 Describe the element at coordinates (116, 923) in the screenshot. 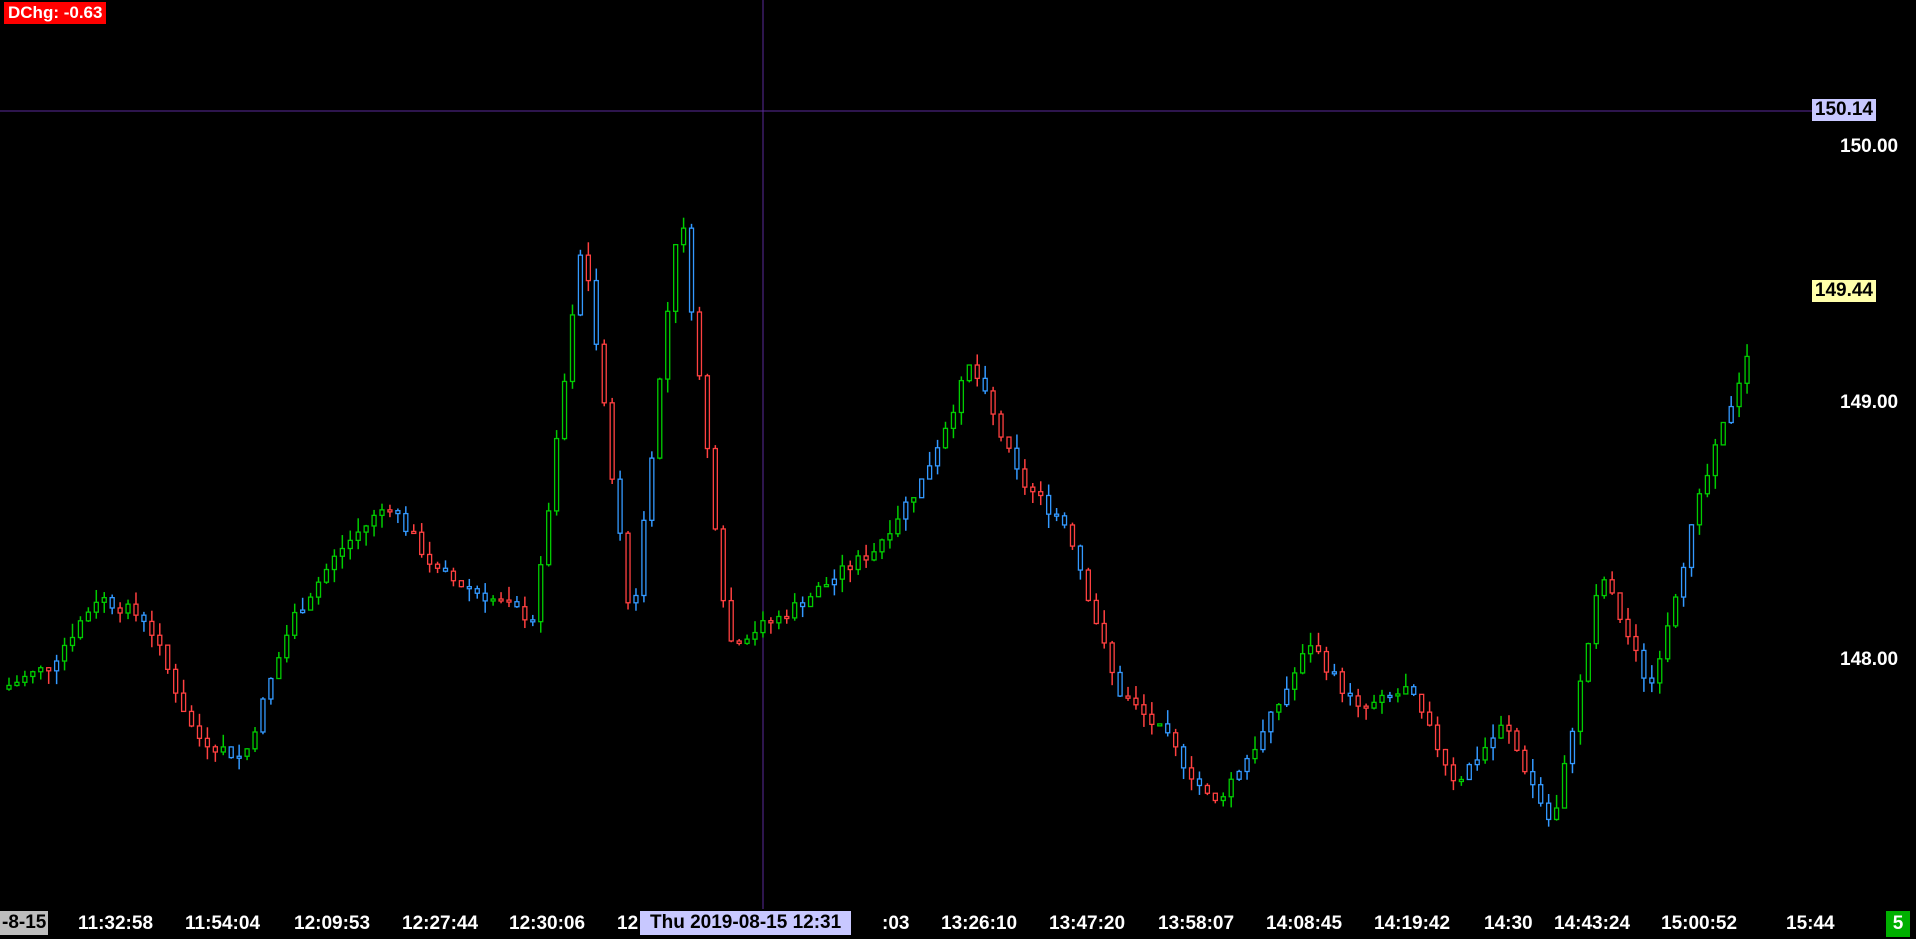

I see `x-tick-label: 11:32:58` at that location.